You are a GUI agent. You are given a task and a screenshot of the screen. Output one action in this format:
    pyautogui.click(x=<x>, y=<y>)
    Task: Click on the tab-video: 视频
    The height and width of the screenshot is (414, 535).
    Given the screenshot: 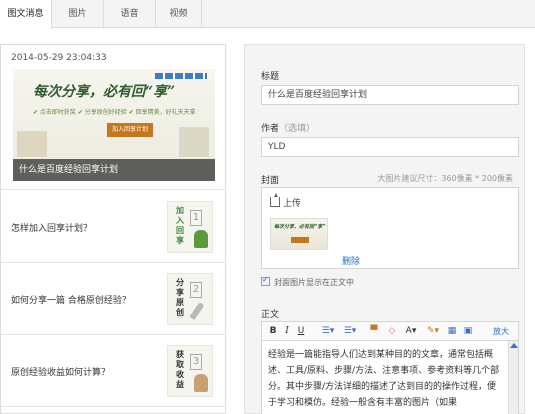 What is the action you would take?
    pyautogui.click(x=179, y=14)
    